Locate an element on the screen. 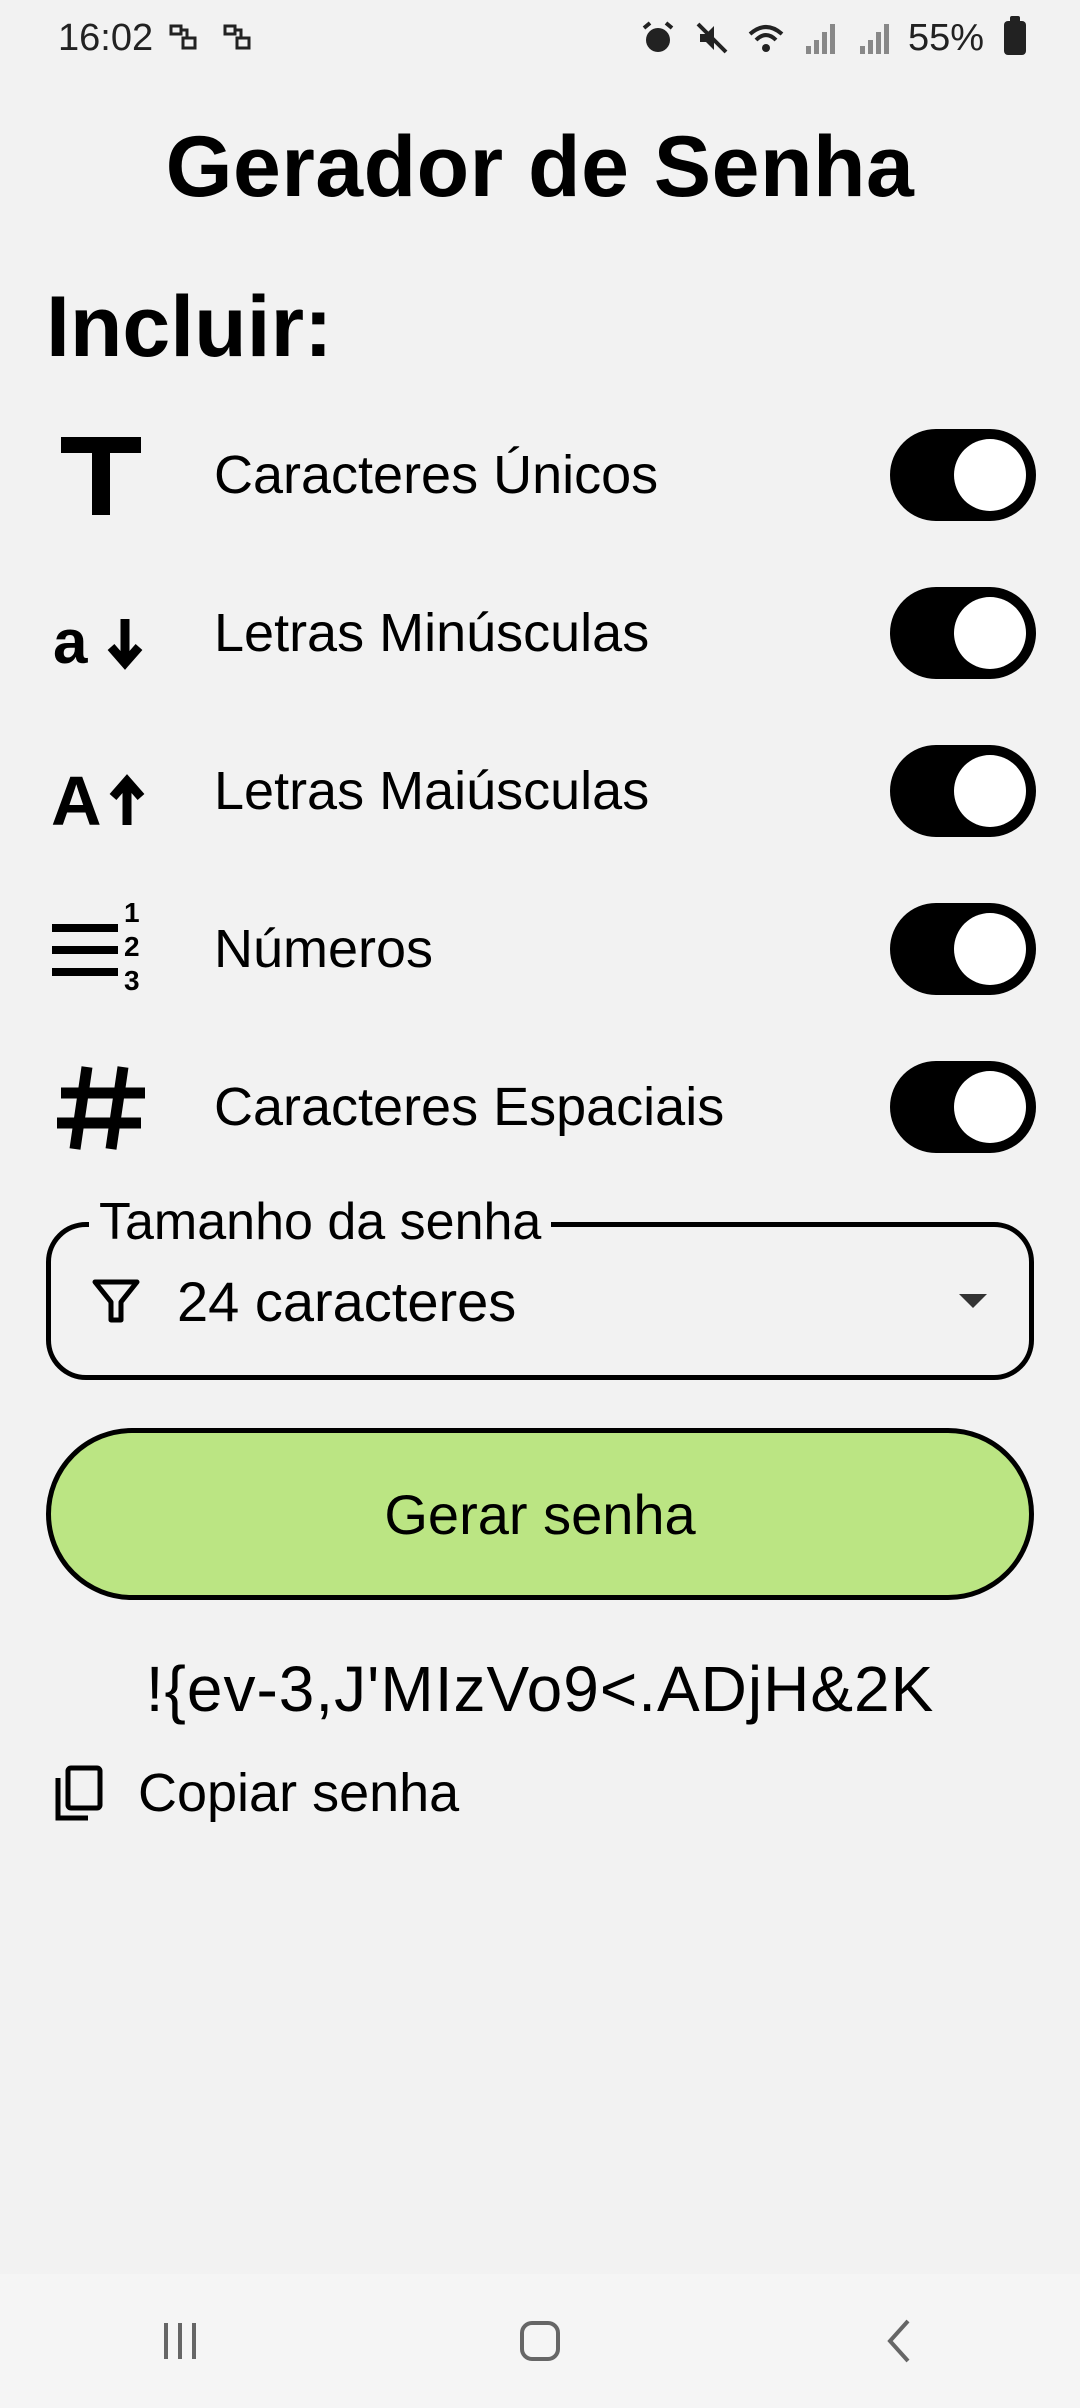 The height and width of the screenshot is (2408, 1080). toggle-numbers is located at coordinates (963, 949).